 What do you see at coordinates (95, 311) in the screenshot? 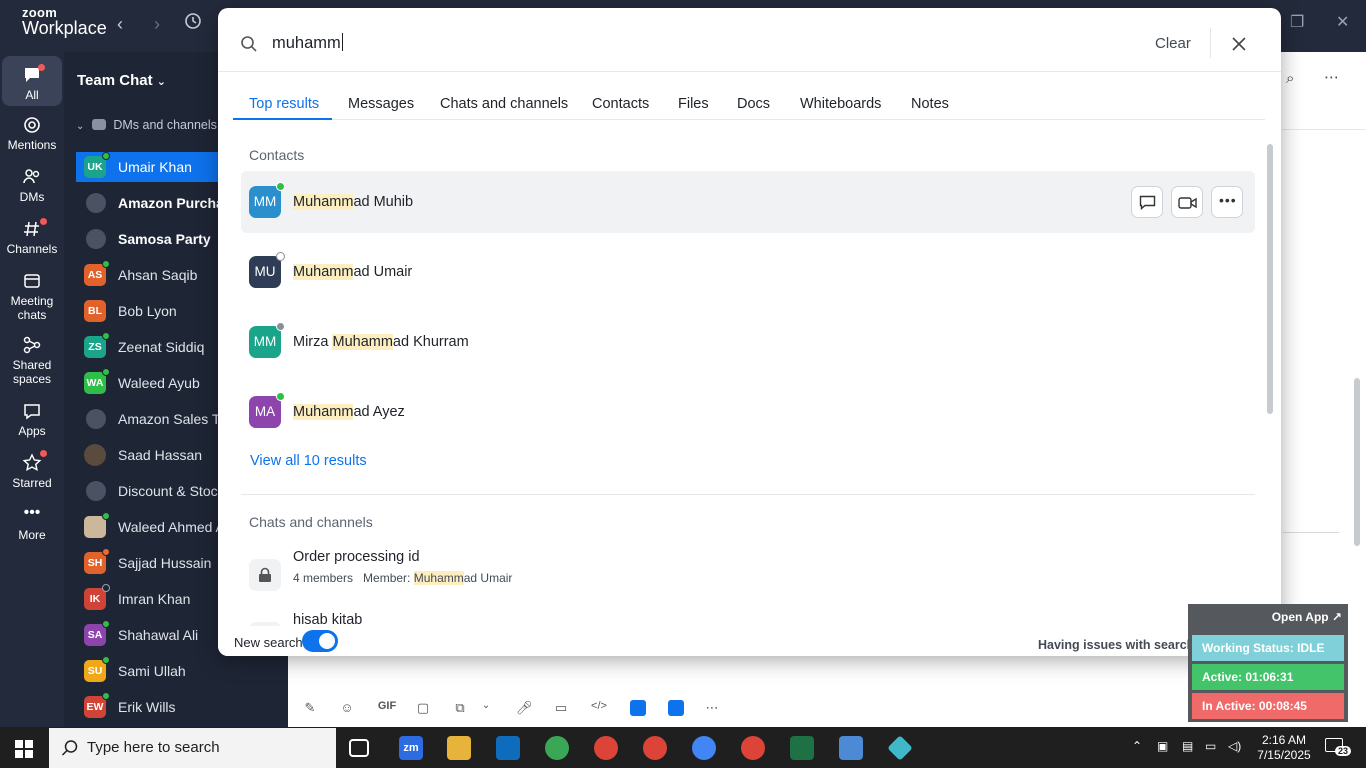
I see `avatar: BL` at bounding box center [95, 311].